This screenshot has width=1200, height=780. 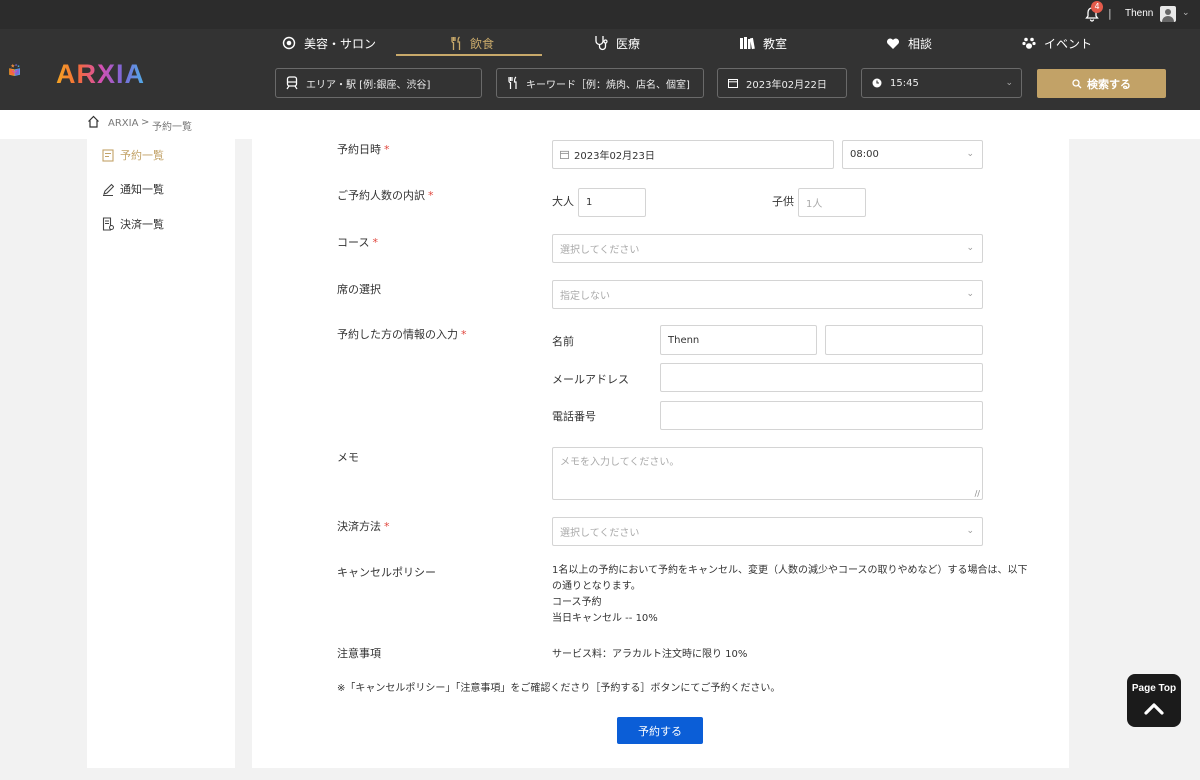 What do you see at coordinates (482, 43) in the screenshot?
I see `nav-category-label: 飲食` at bounding box center [482, 43].